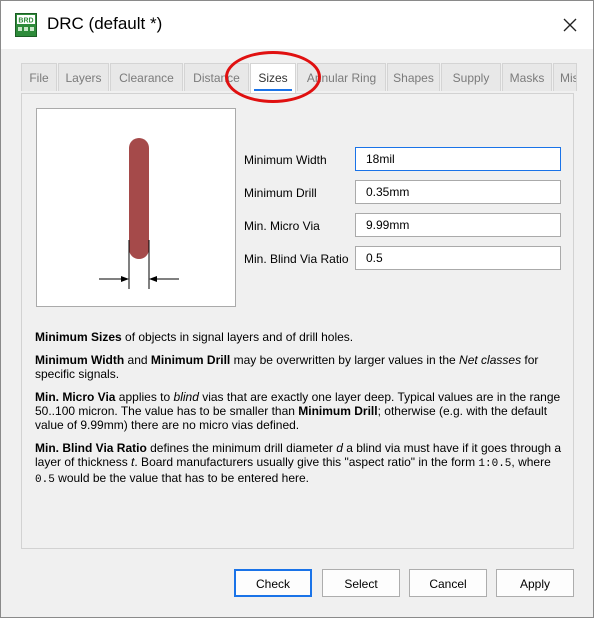 This screenshot has height=618, width=594. Describe the element at coordinates (458, 192) in the screenshot. I see `min-drill-input` at that location.